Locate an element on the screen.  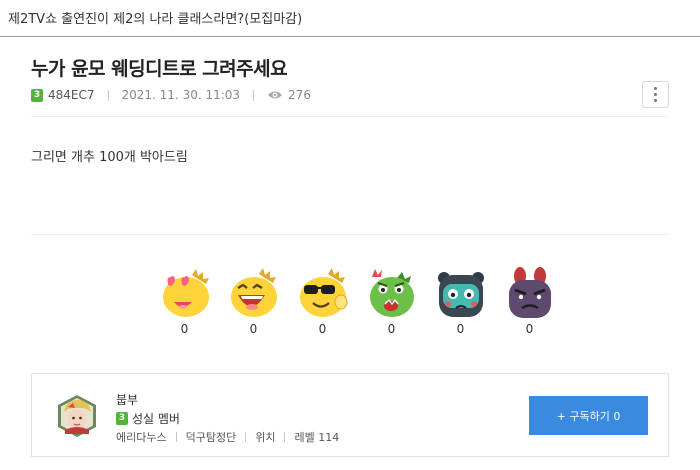
post-datetime: 2021. 11. 30. 11:03 is located at coordinates (181, 95).